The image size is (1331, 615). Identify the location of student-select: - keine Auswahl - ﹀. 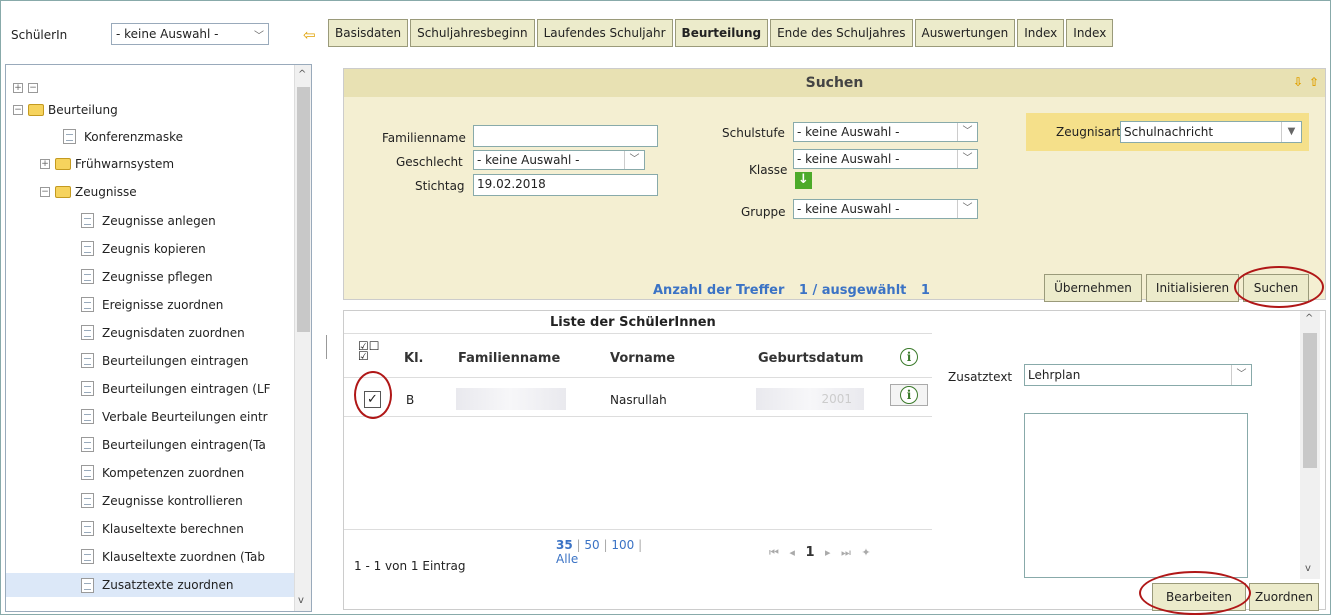
(190, 34).